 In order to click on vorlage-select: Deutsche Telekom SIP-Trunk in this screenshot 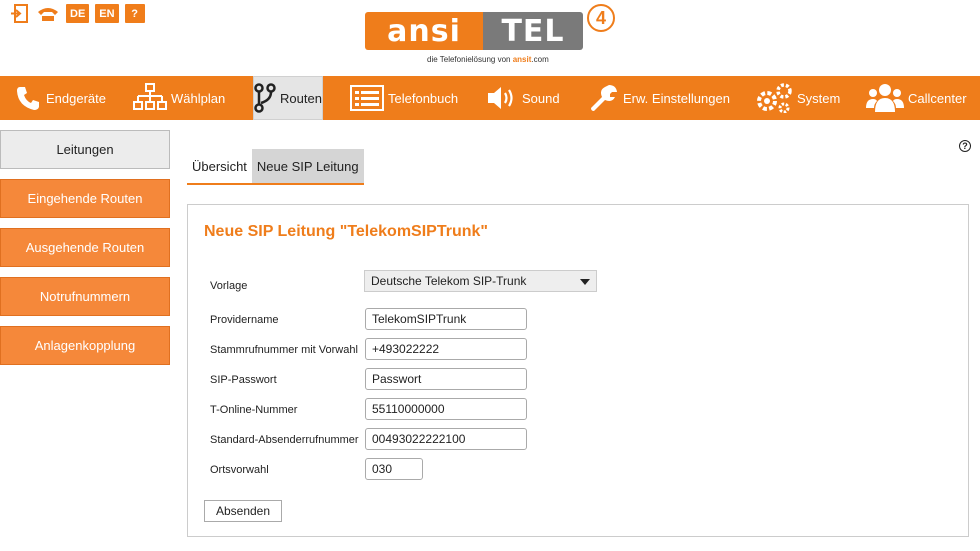, I will do `click(480, 281)`.